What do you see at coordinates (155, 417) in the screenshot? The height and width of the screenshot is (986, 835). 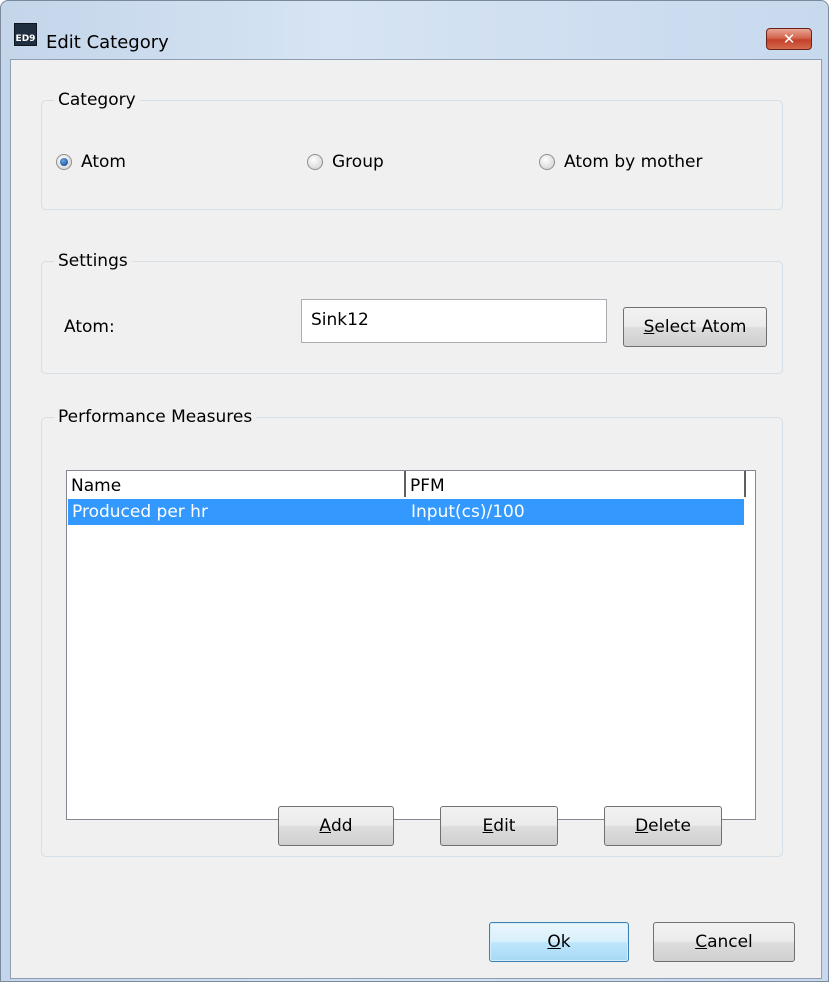 I see `performance-measures-label: Performance Measures` at bounding box center [155, 417].